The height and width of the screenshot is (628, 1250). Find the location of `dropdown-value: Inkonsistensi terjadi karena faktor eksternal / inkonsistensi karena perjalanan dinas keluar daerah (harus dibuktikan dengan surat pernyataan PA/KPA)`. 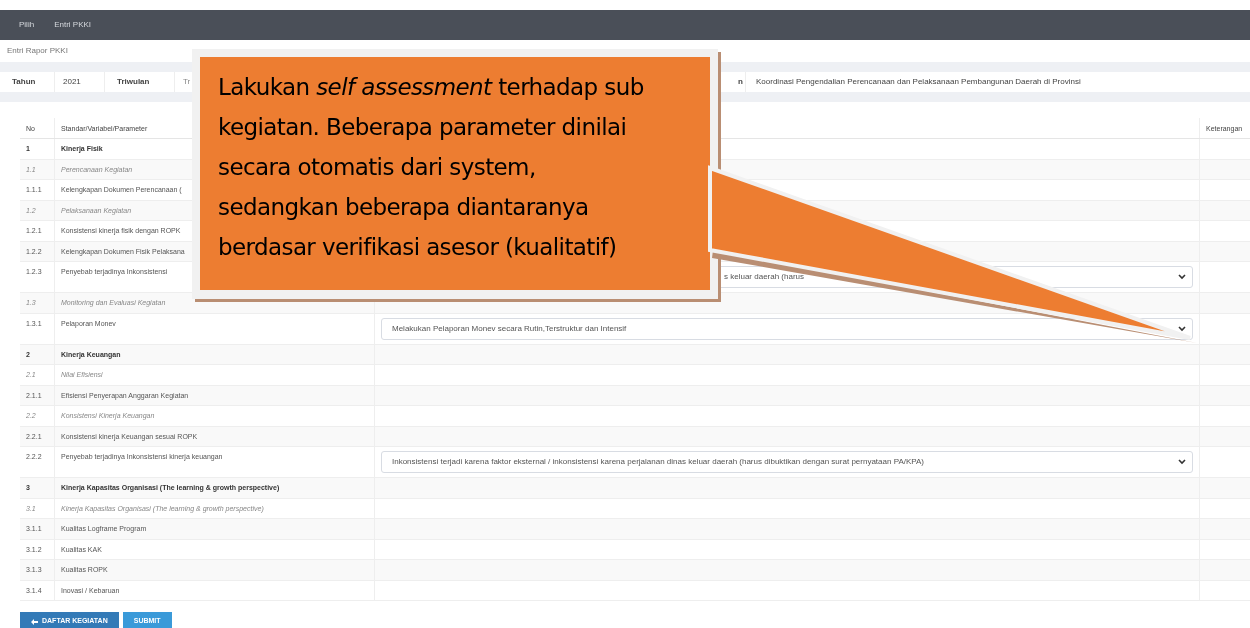

dropdown-value: Inkonsistensi terjadi karena faktor eksternal / inkonsistensi karena perjalanan dinas keluar daerah (harus dibuktikan dengan surat pernyataan PA/KPA) is located at coordinates (658, 462).